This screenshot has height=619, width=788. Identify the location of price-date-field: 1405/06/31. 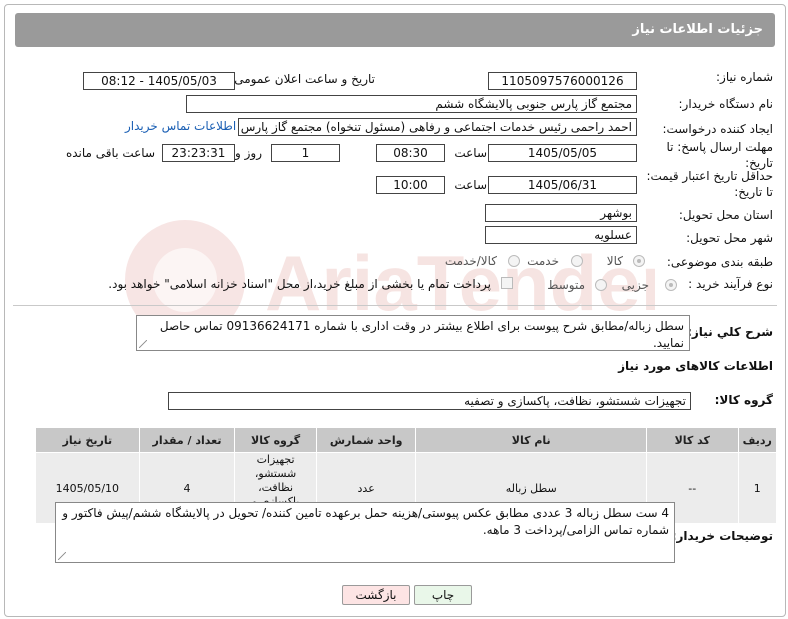
(562, 185).